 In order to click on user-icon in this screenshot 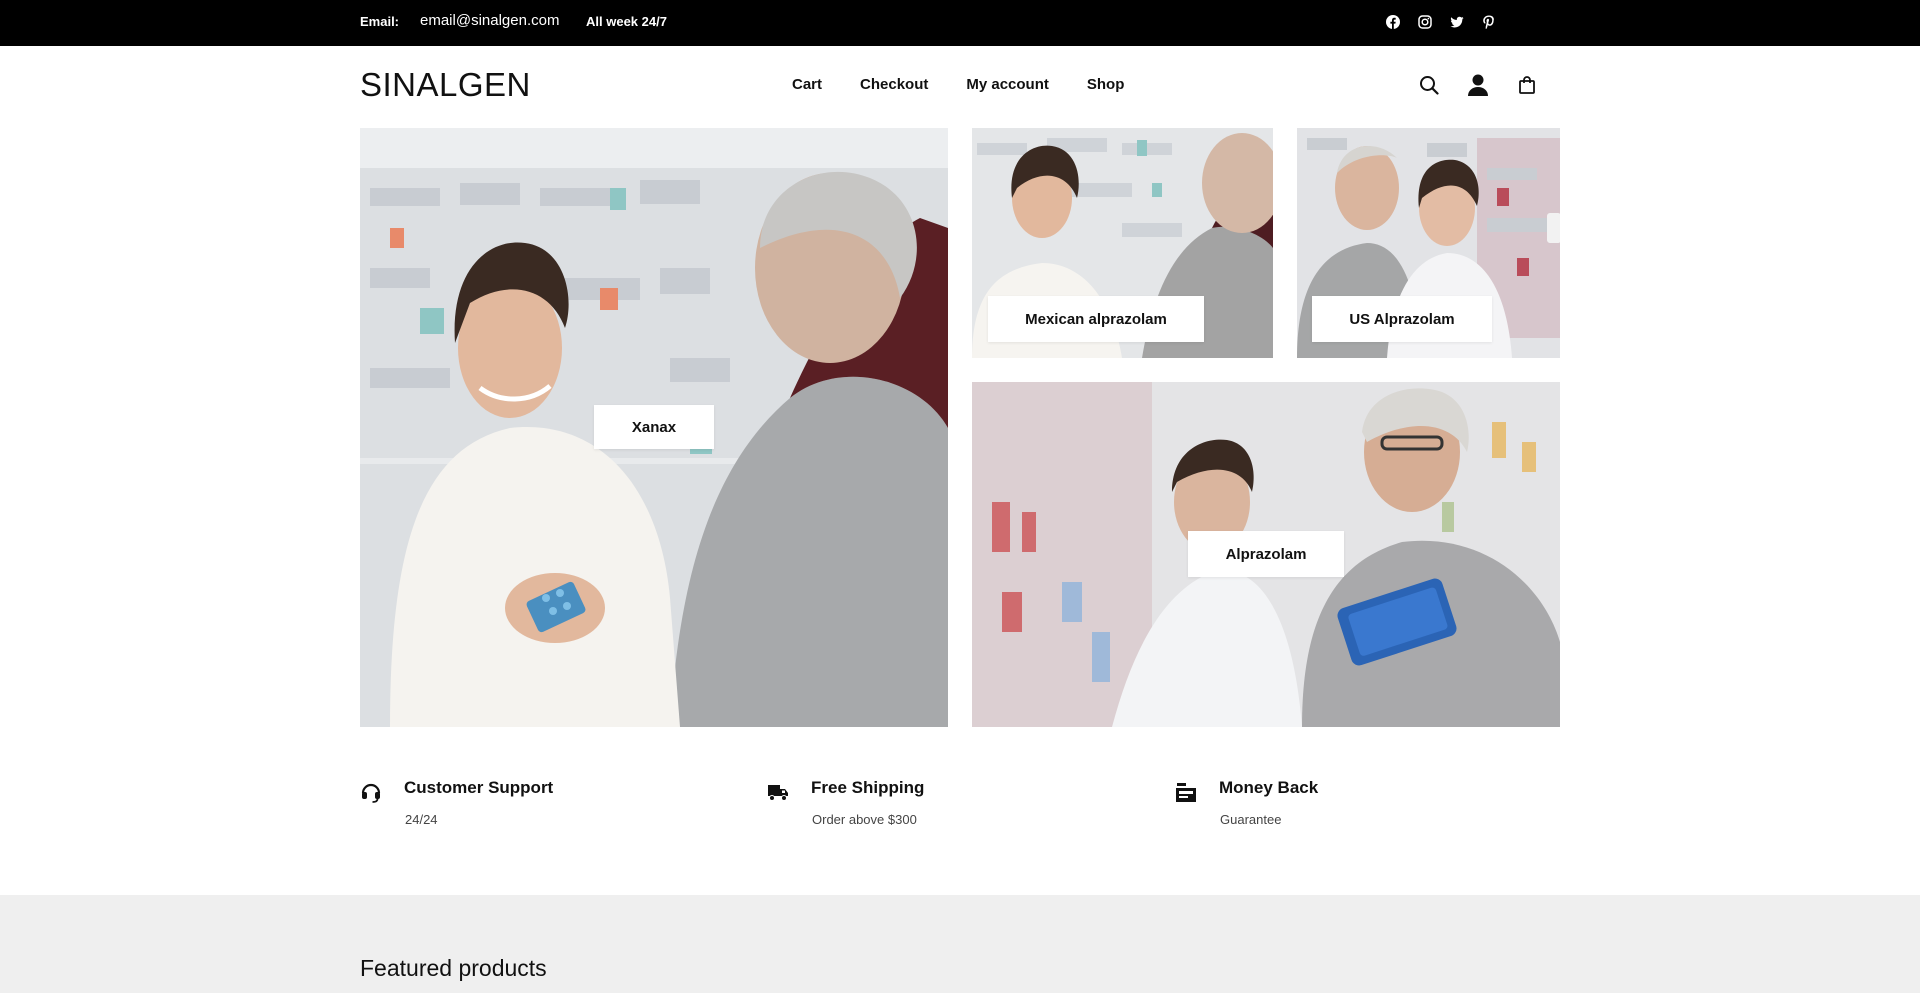, I will do `click(1478, 85)`.